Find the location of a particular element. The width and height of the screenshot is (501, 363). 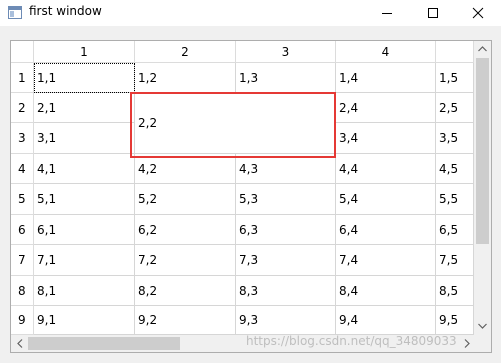

table-cell-r2-c4: 2,4 is located at coordinates (386, 108).